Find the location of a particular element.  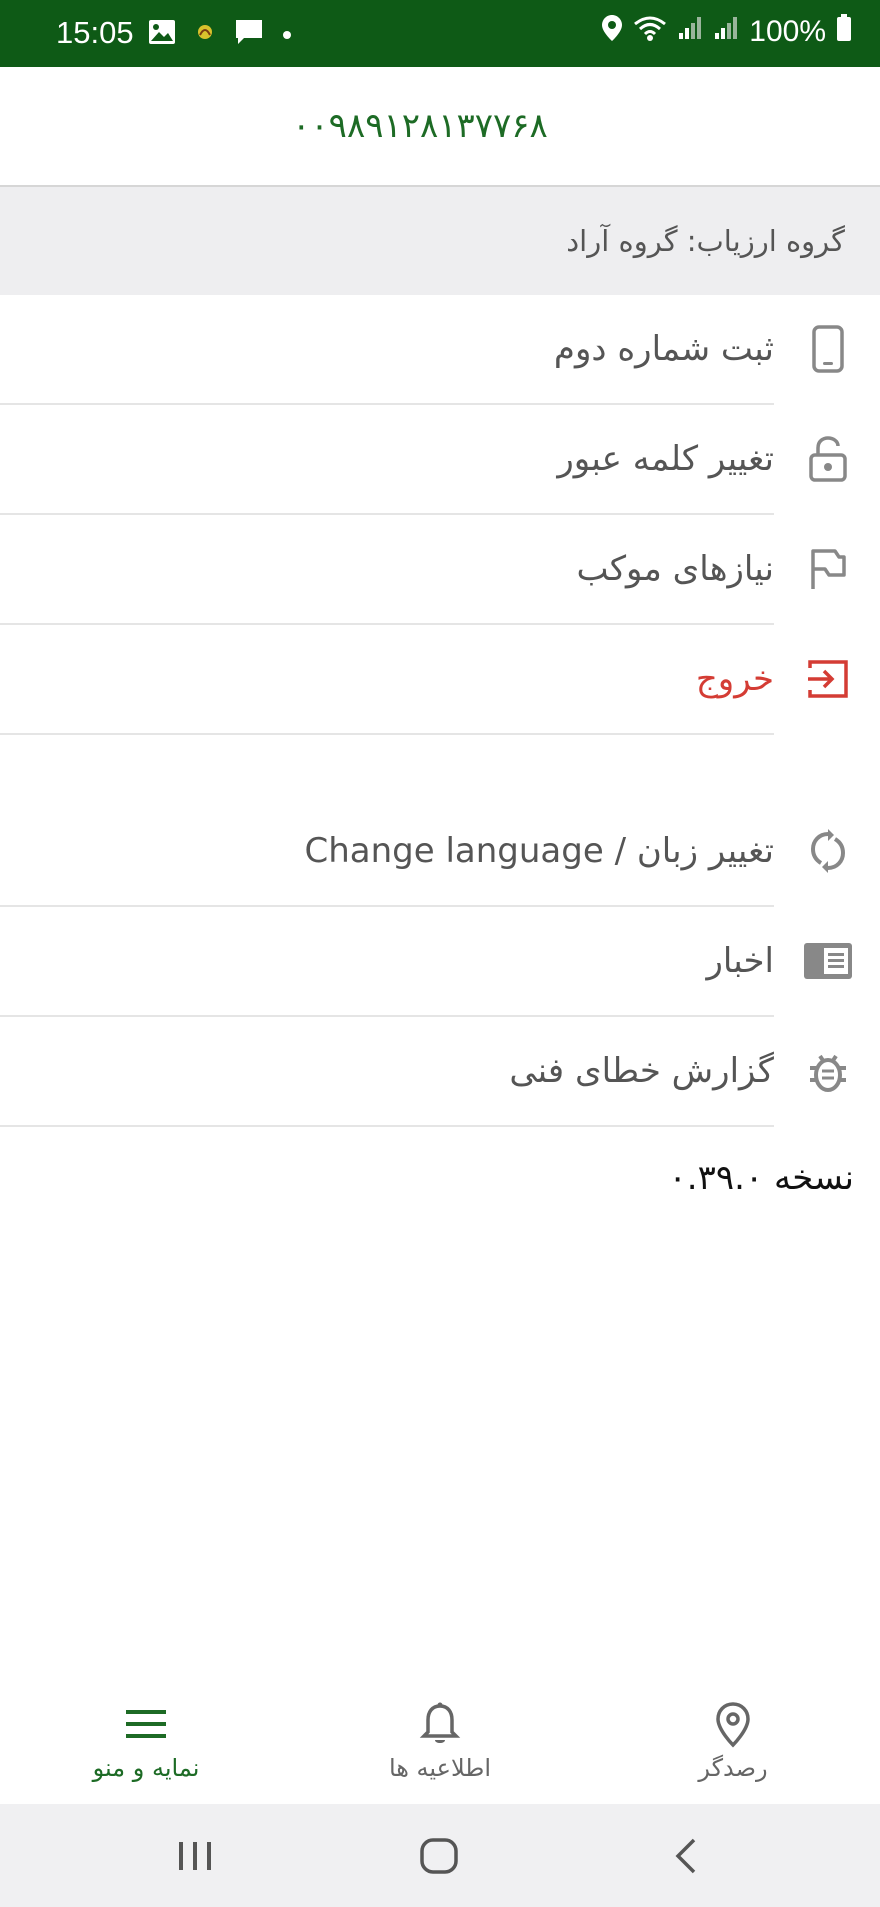

bug-icon is located at coordinates (828, 1071).